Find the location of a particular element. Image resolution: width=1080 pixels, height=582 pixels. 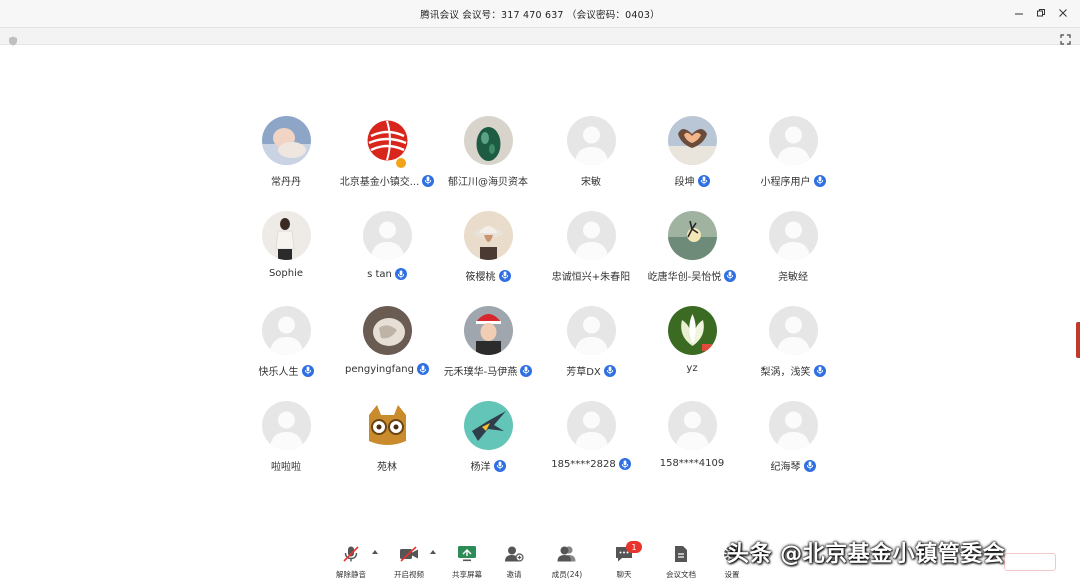

participant-tile: 苑林 is located at coordinates (387, 444).